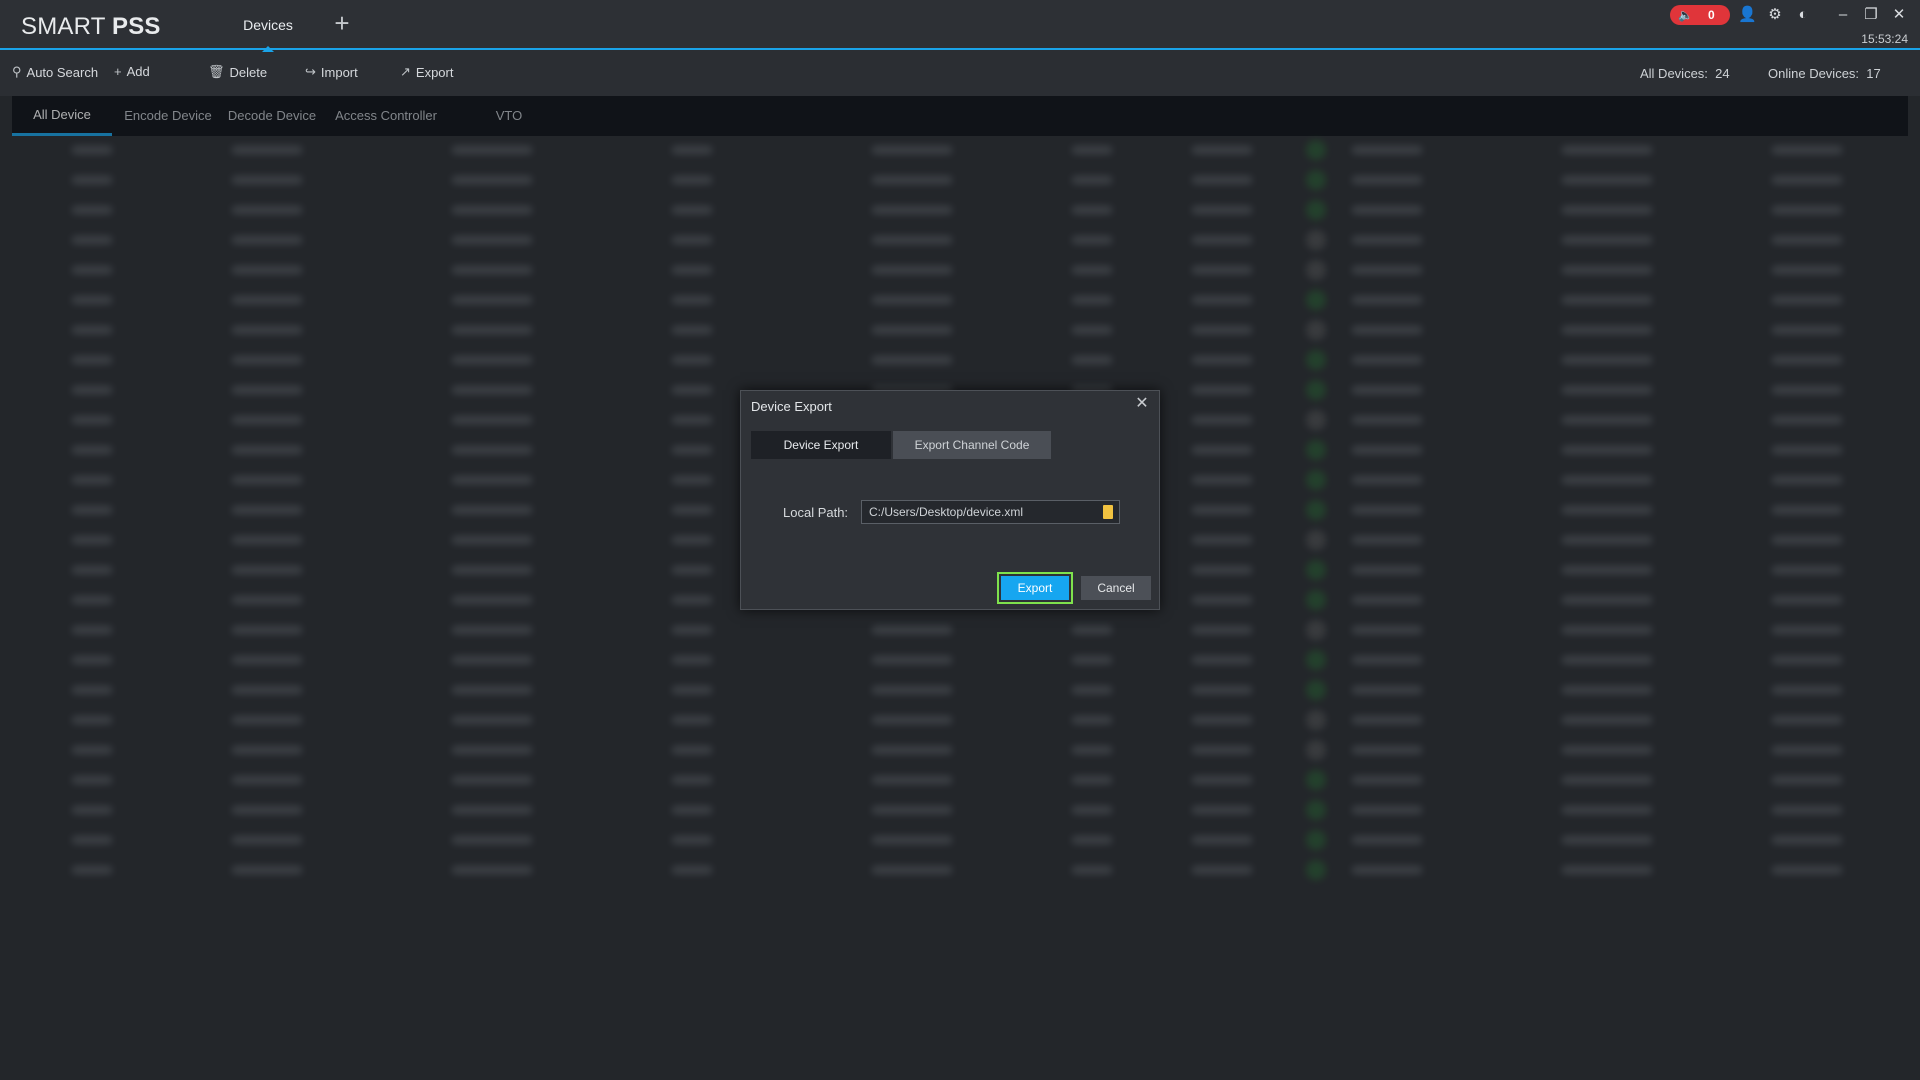  What do you see at coordinates (791, 406) in the screenshot?
I see `dialog-title: Device Export` at bounding box center [791, 406].